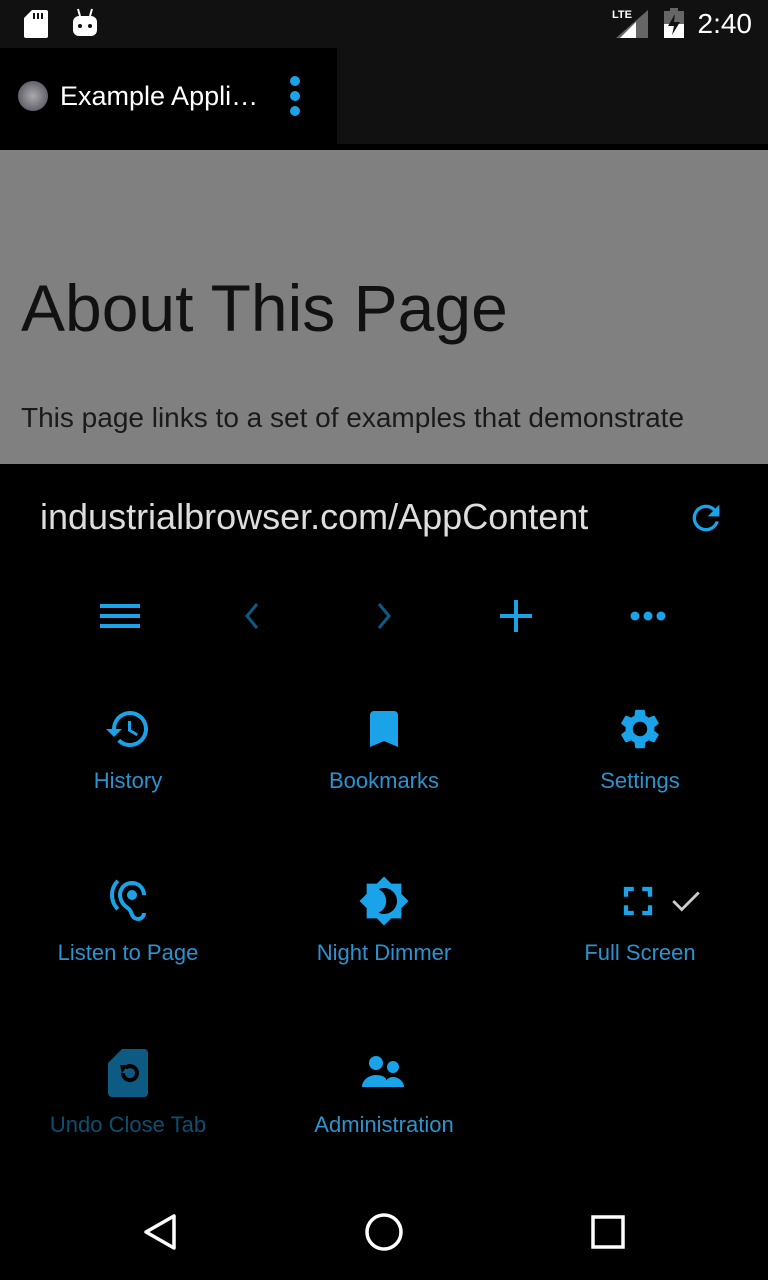 This screenshot has height=1280, width=768. I want to click on menu-item-label: Listen to Page, so click(128, 952).